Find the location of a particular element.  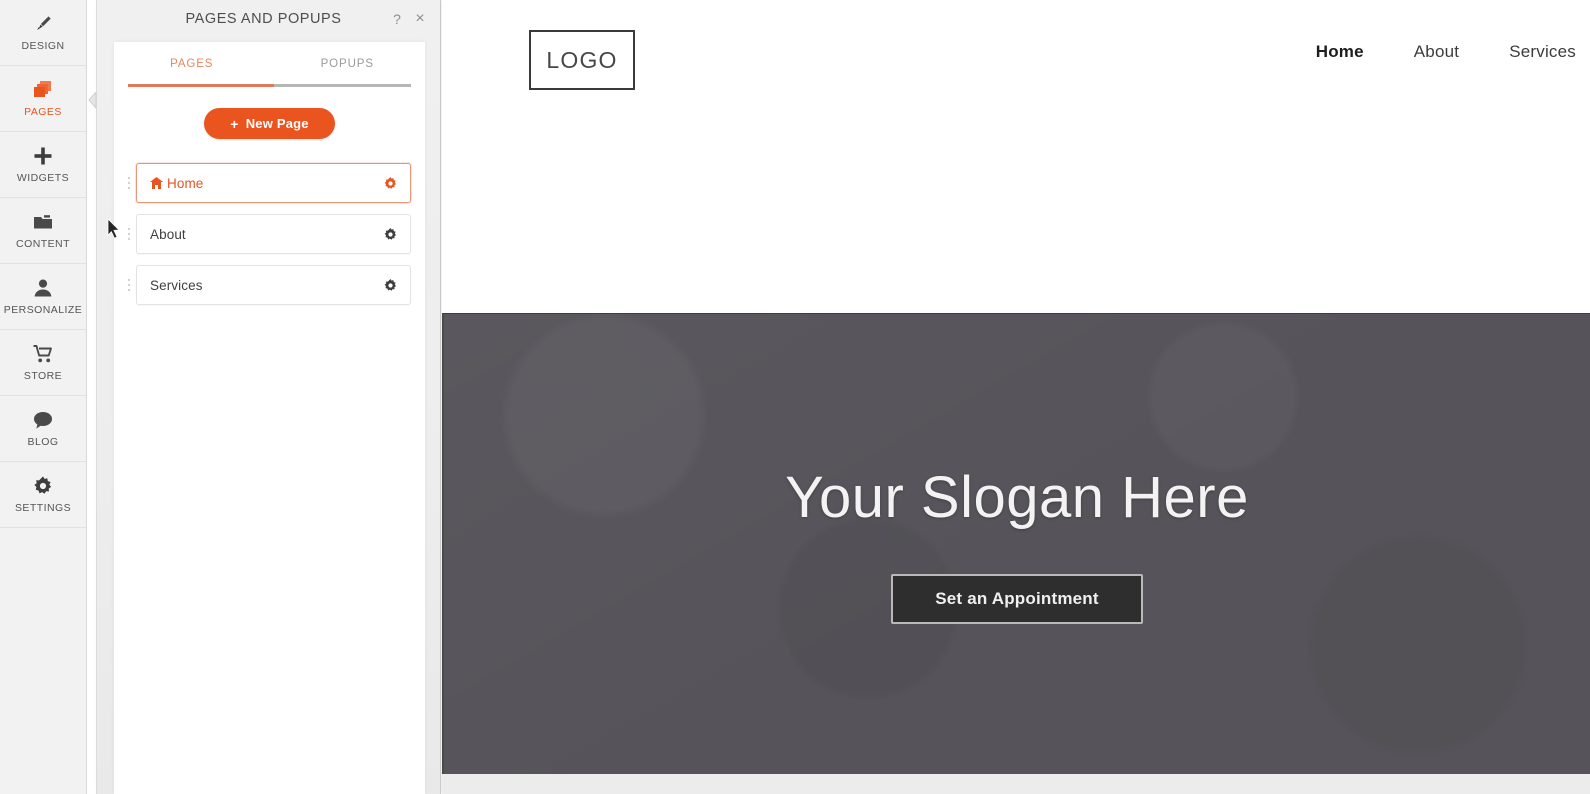

page-item-label: Services is located at coordinates (176, 285).